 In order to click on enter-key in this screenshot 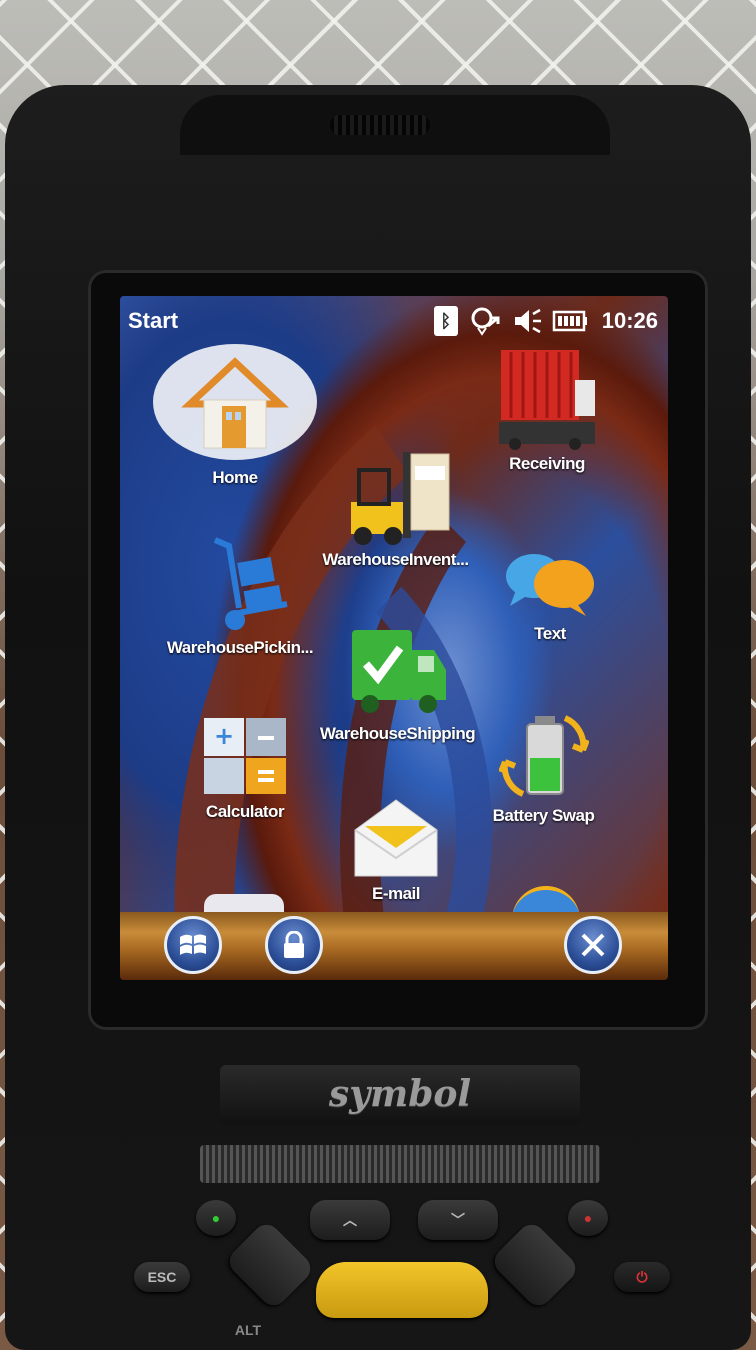, I will do `click(402, 1290)`.